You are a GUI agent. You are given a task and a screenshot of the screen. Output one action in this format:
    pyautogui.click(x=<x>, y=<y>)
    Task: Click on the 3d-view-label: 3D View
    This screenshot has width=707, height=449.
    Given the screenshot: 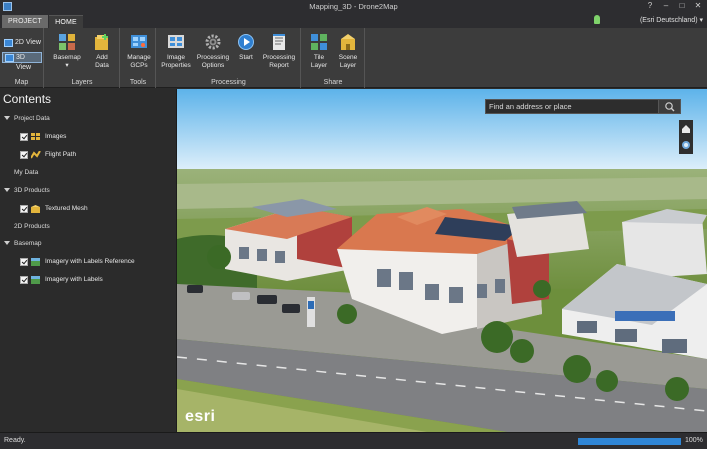 What is the action you would take?
    pyautogui.click(x=24, y=62)
    